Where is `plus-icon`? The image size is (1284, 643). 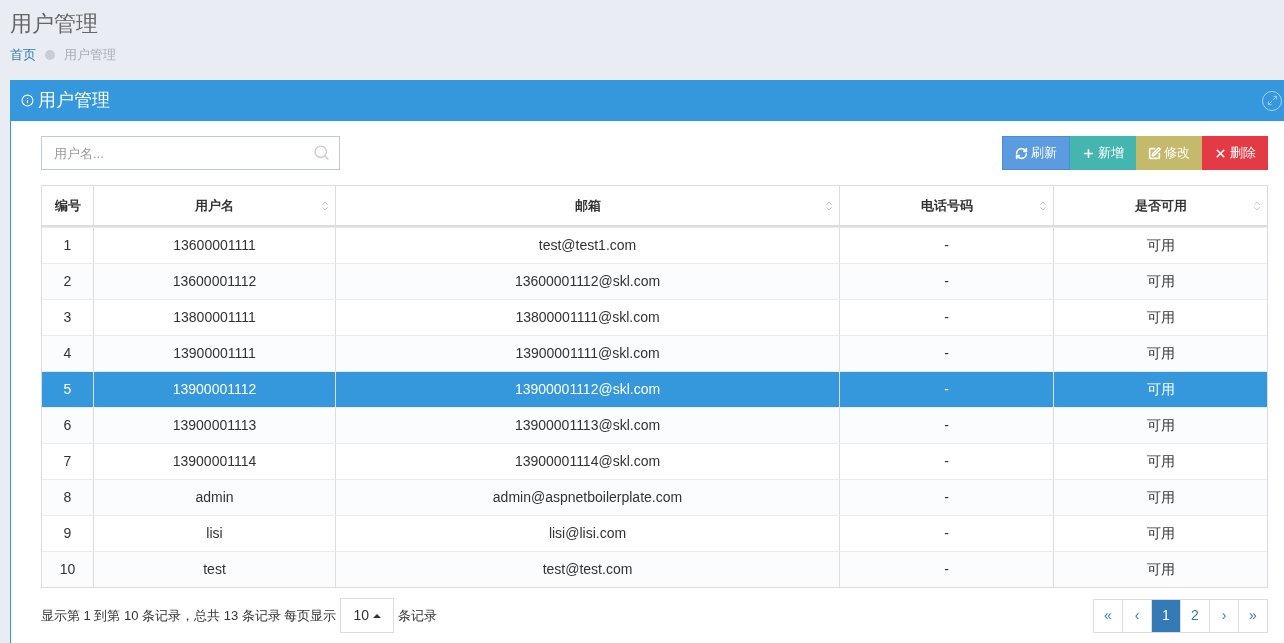
plus-icon is located at coordinates (1088, 153).